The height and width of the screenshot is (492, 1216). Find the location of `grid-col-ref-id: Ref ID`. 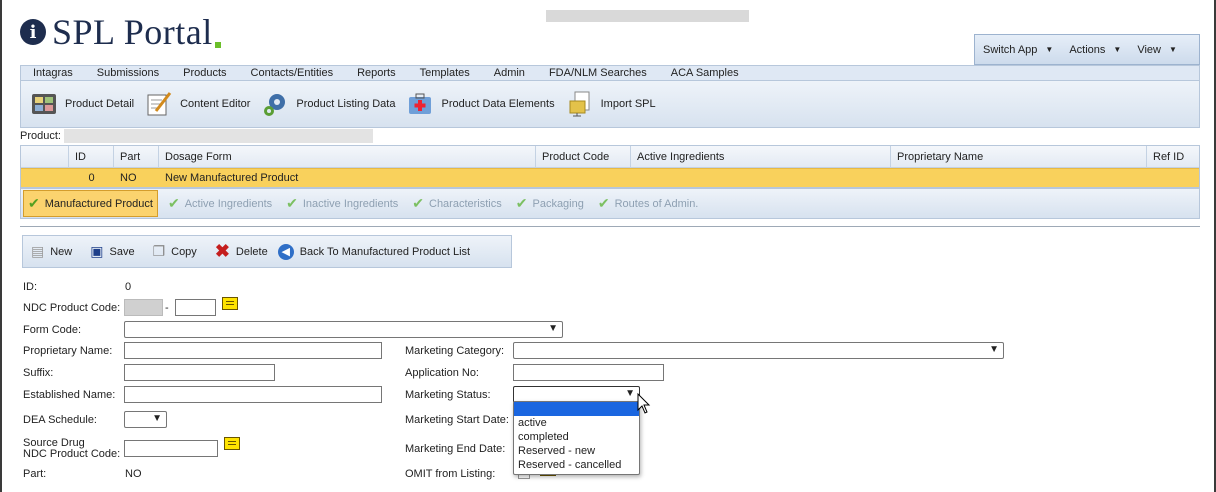

grid-col-ref-id: Ref ID is located at coordinates (1173, 156).